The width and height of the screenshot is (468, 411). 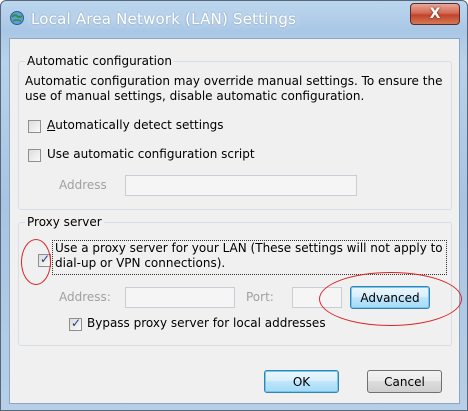 I want to click on detect-settings-checkbox, so click(x=34, y=126).